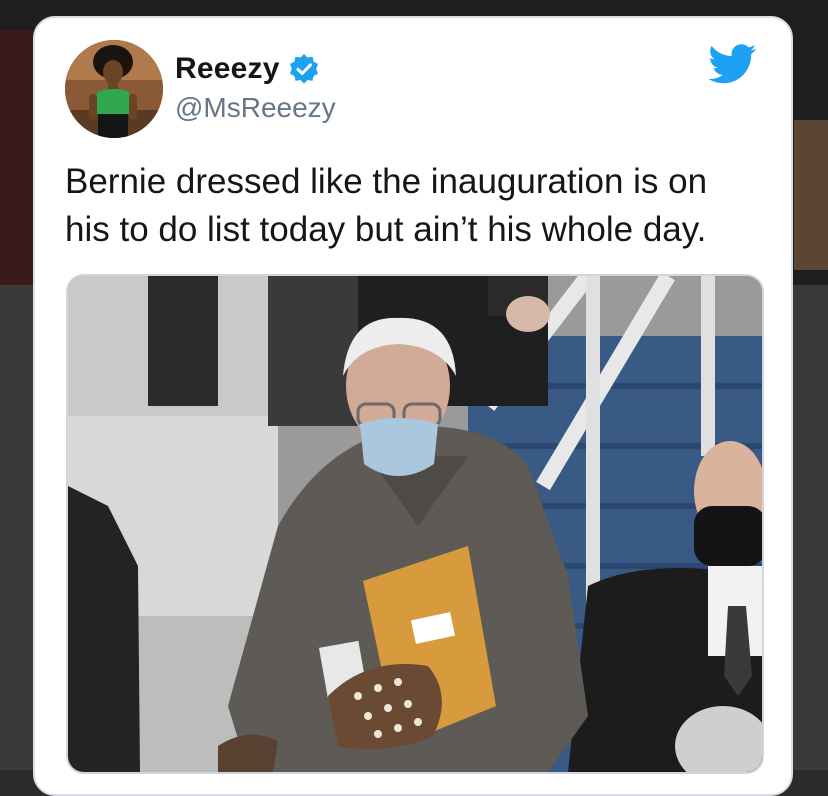  I want to click on display-name-text: Reeezy, so click(227, 68).